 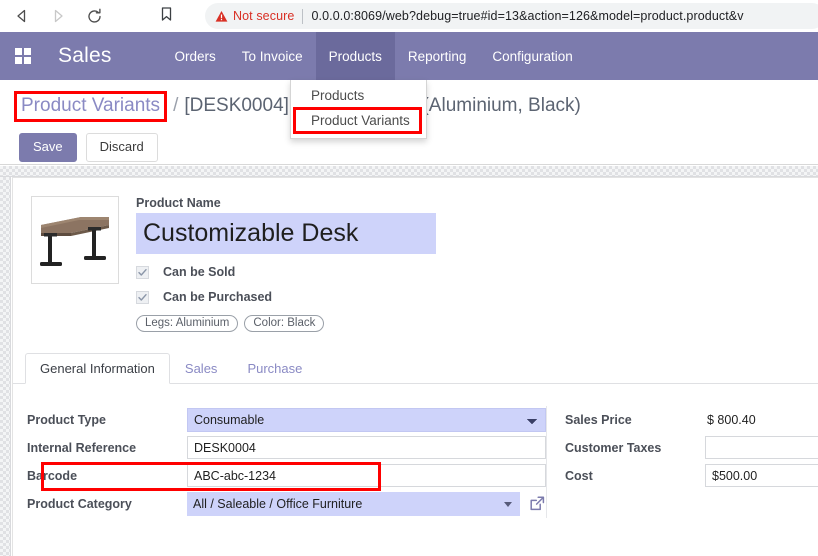 I want to click on right-field-column: Sales Price $ 800.40 Customer Taxes Cost, so click(x=682, y=462).